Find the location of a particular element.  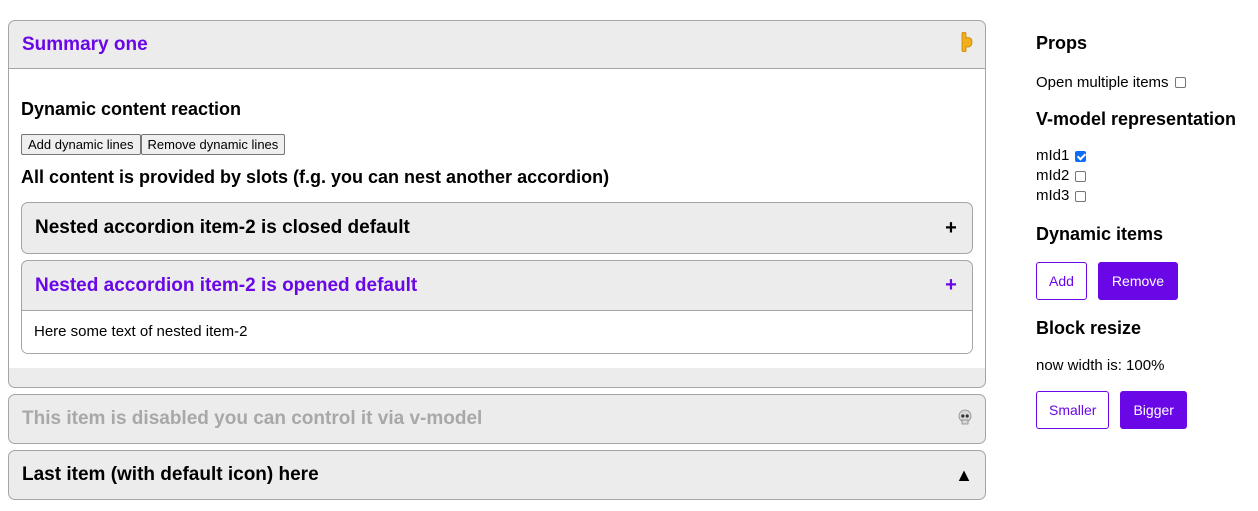

remove-item-button: Remove is located at coordinates (1138, 281).